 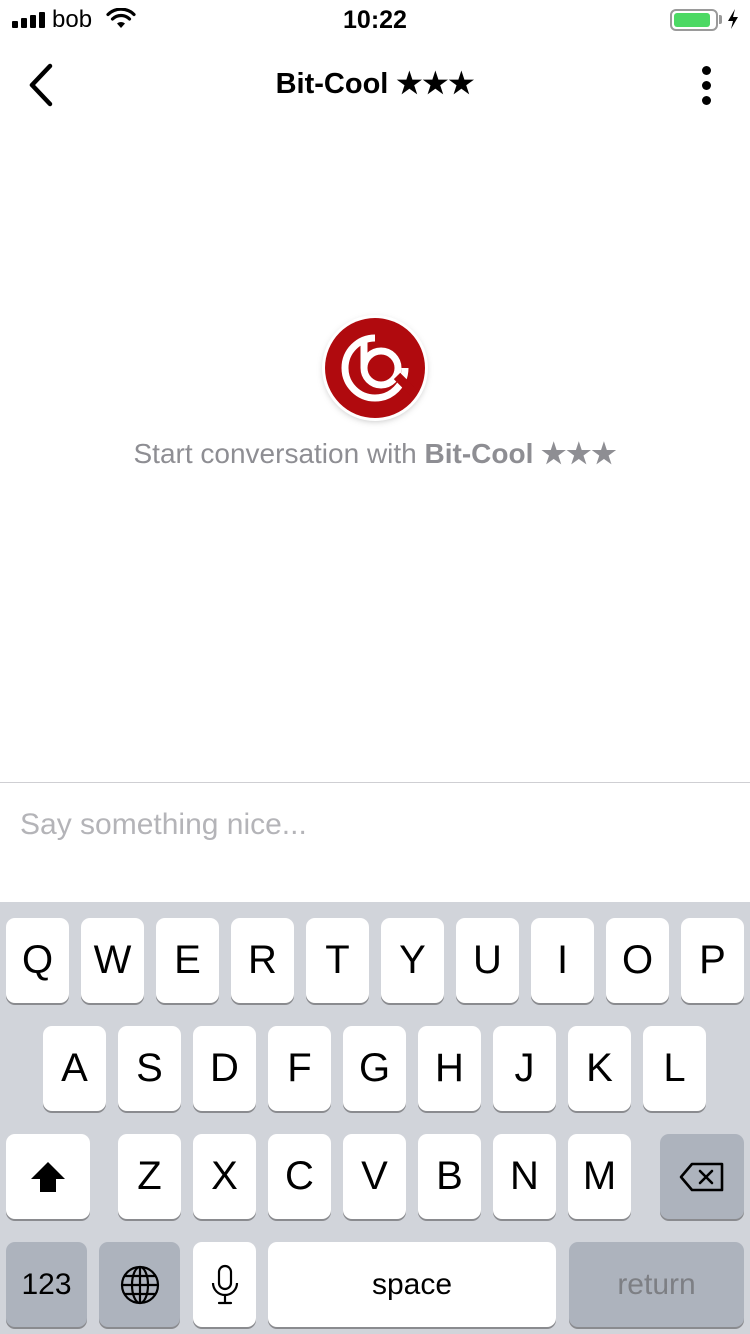 I want to click on key-h: H, so click(x=449, y=1068).